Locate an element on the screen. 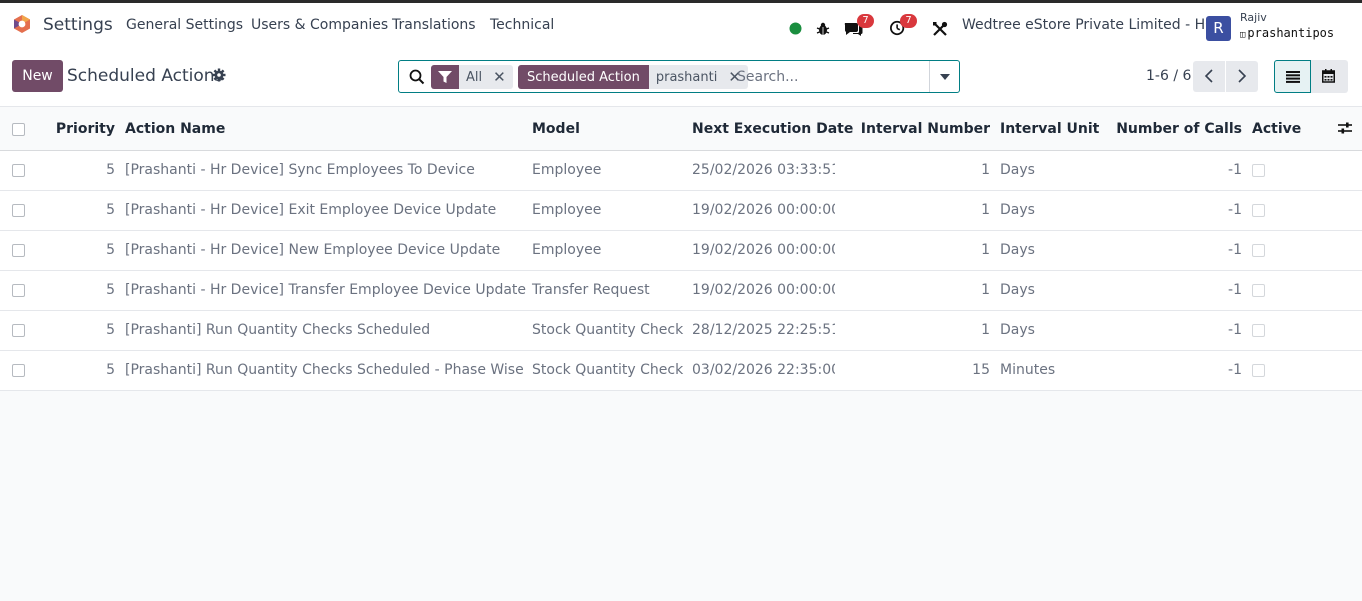  select-all-checkbox-cell is located at coordinates (18, 130).